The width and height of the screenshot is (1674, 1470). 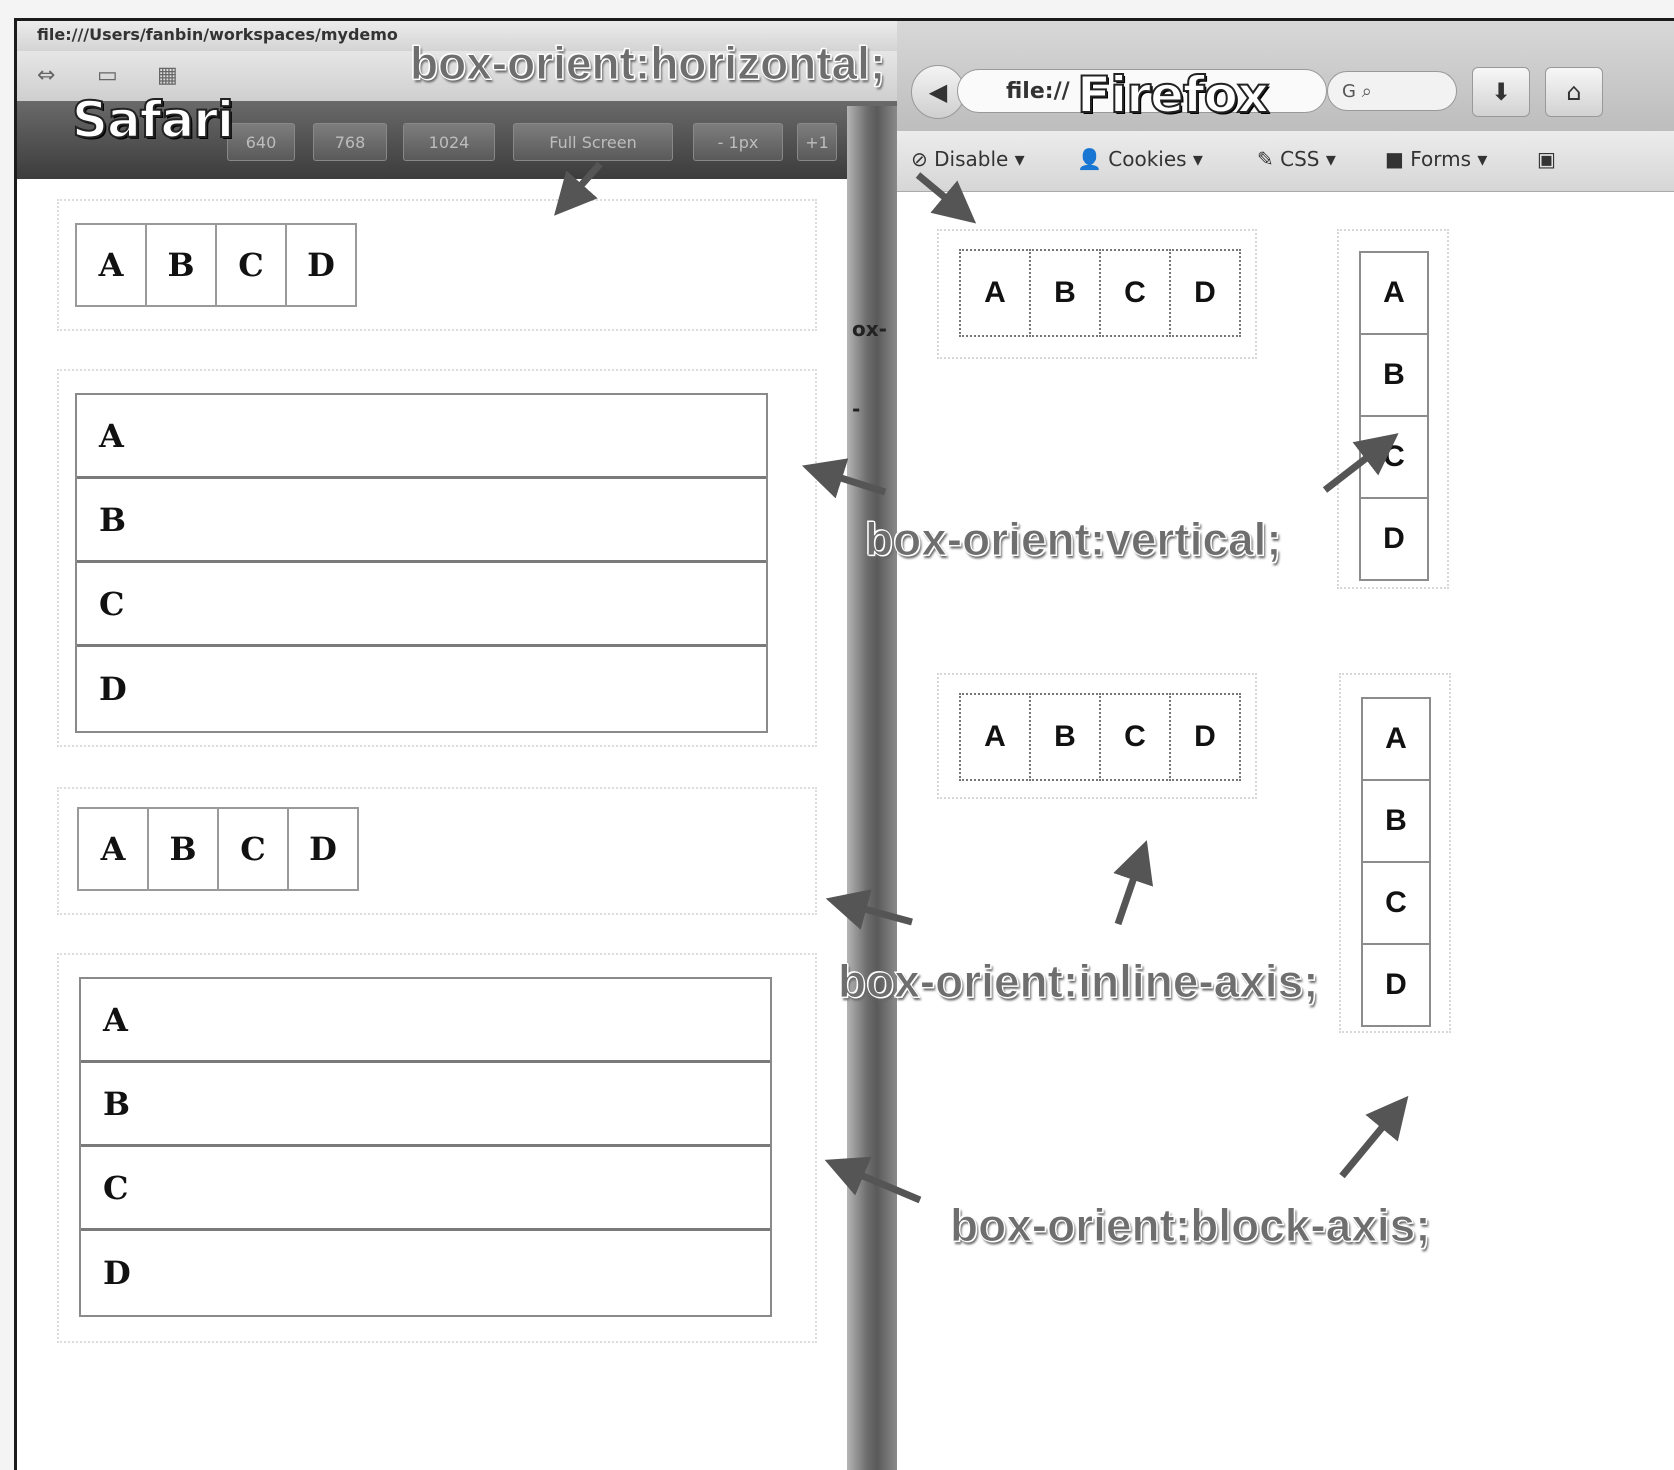 What do you see at coordinates (738, 142) in the screenshot?
I see `minus-1px-button: - 1px` at bounding box center [738, 142].